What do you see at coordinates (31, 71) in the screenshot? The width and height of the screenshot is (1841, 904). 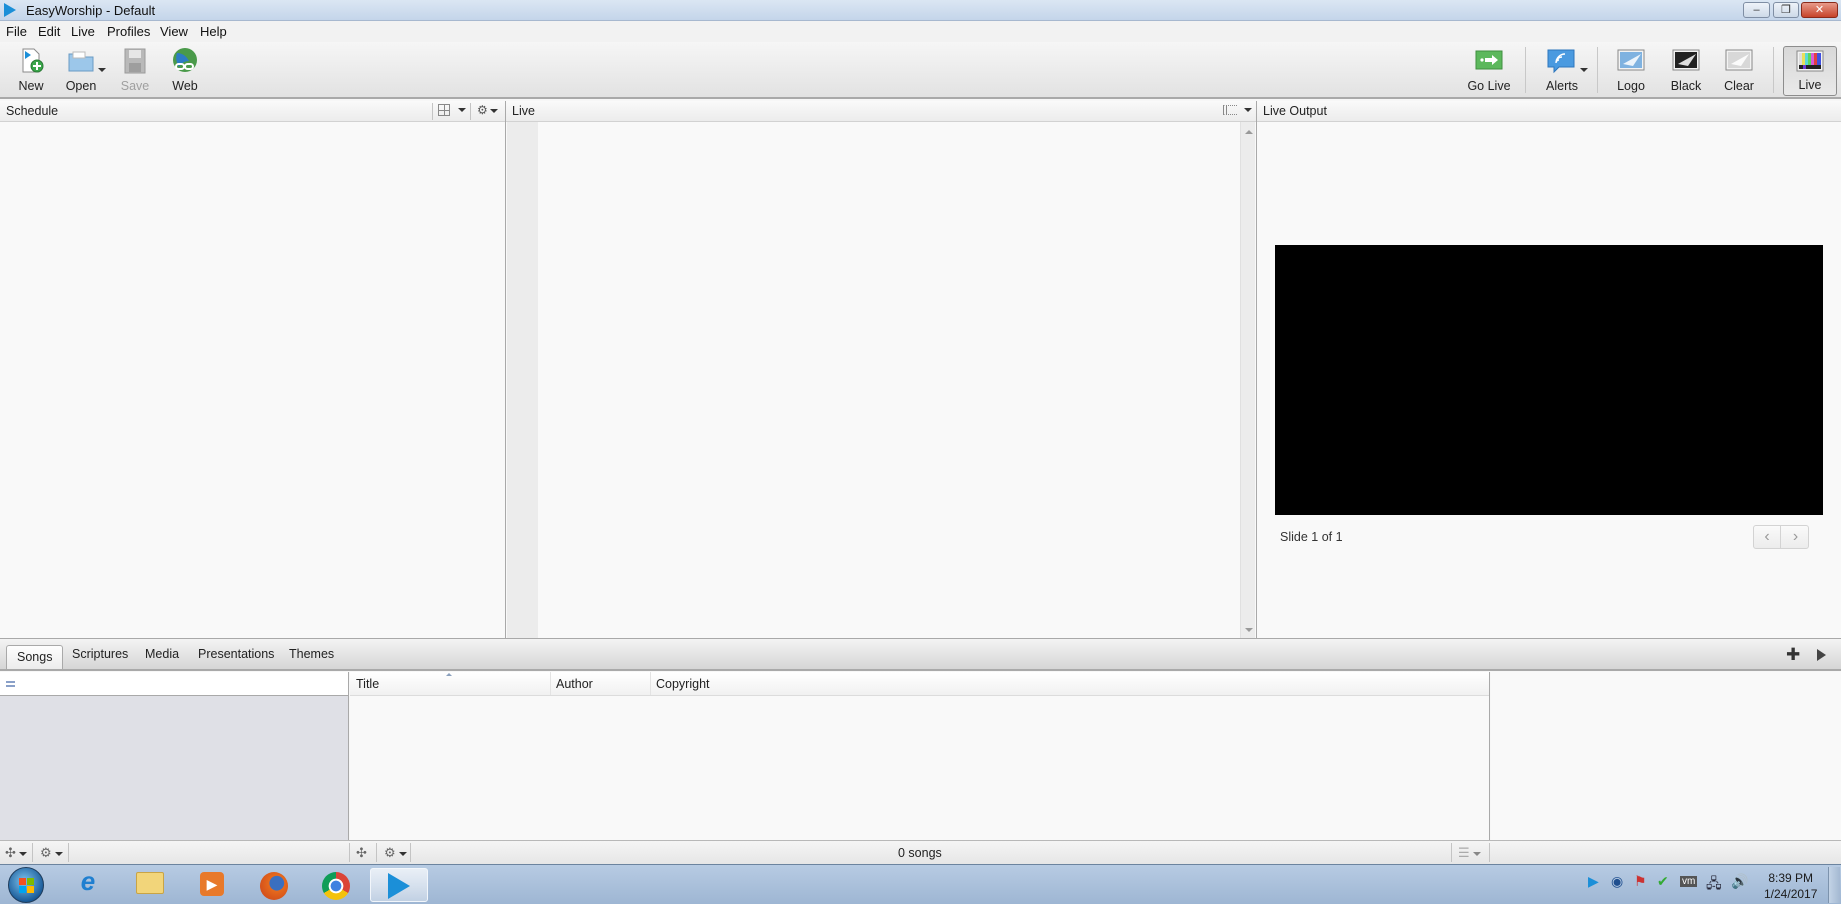 I see `new-button: New` at bounding box center [31, 71].